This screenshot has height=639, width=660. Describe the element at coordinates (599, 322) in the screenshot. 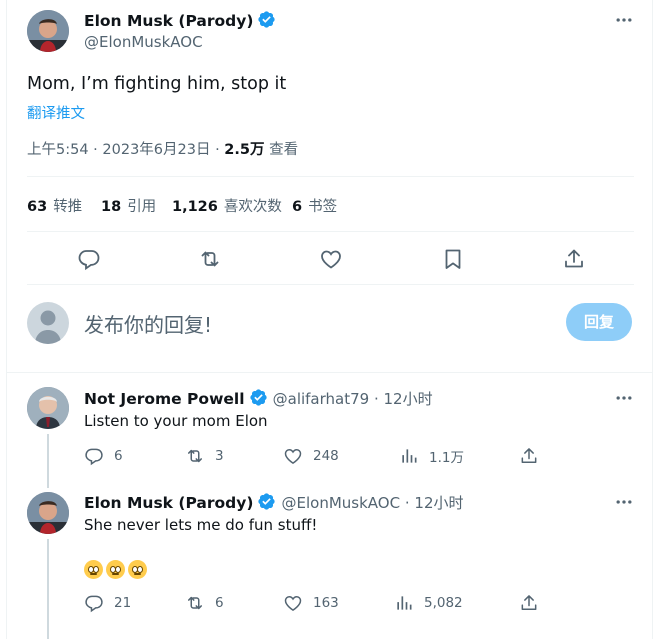

I see `reply-submit-button: 回复` at that location.